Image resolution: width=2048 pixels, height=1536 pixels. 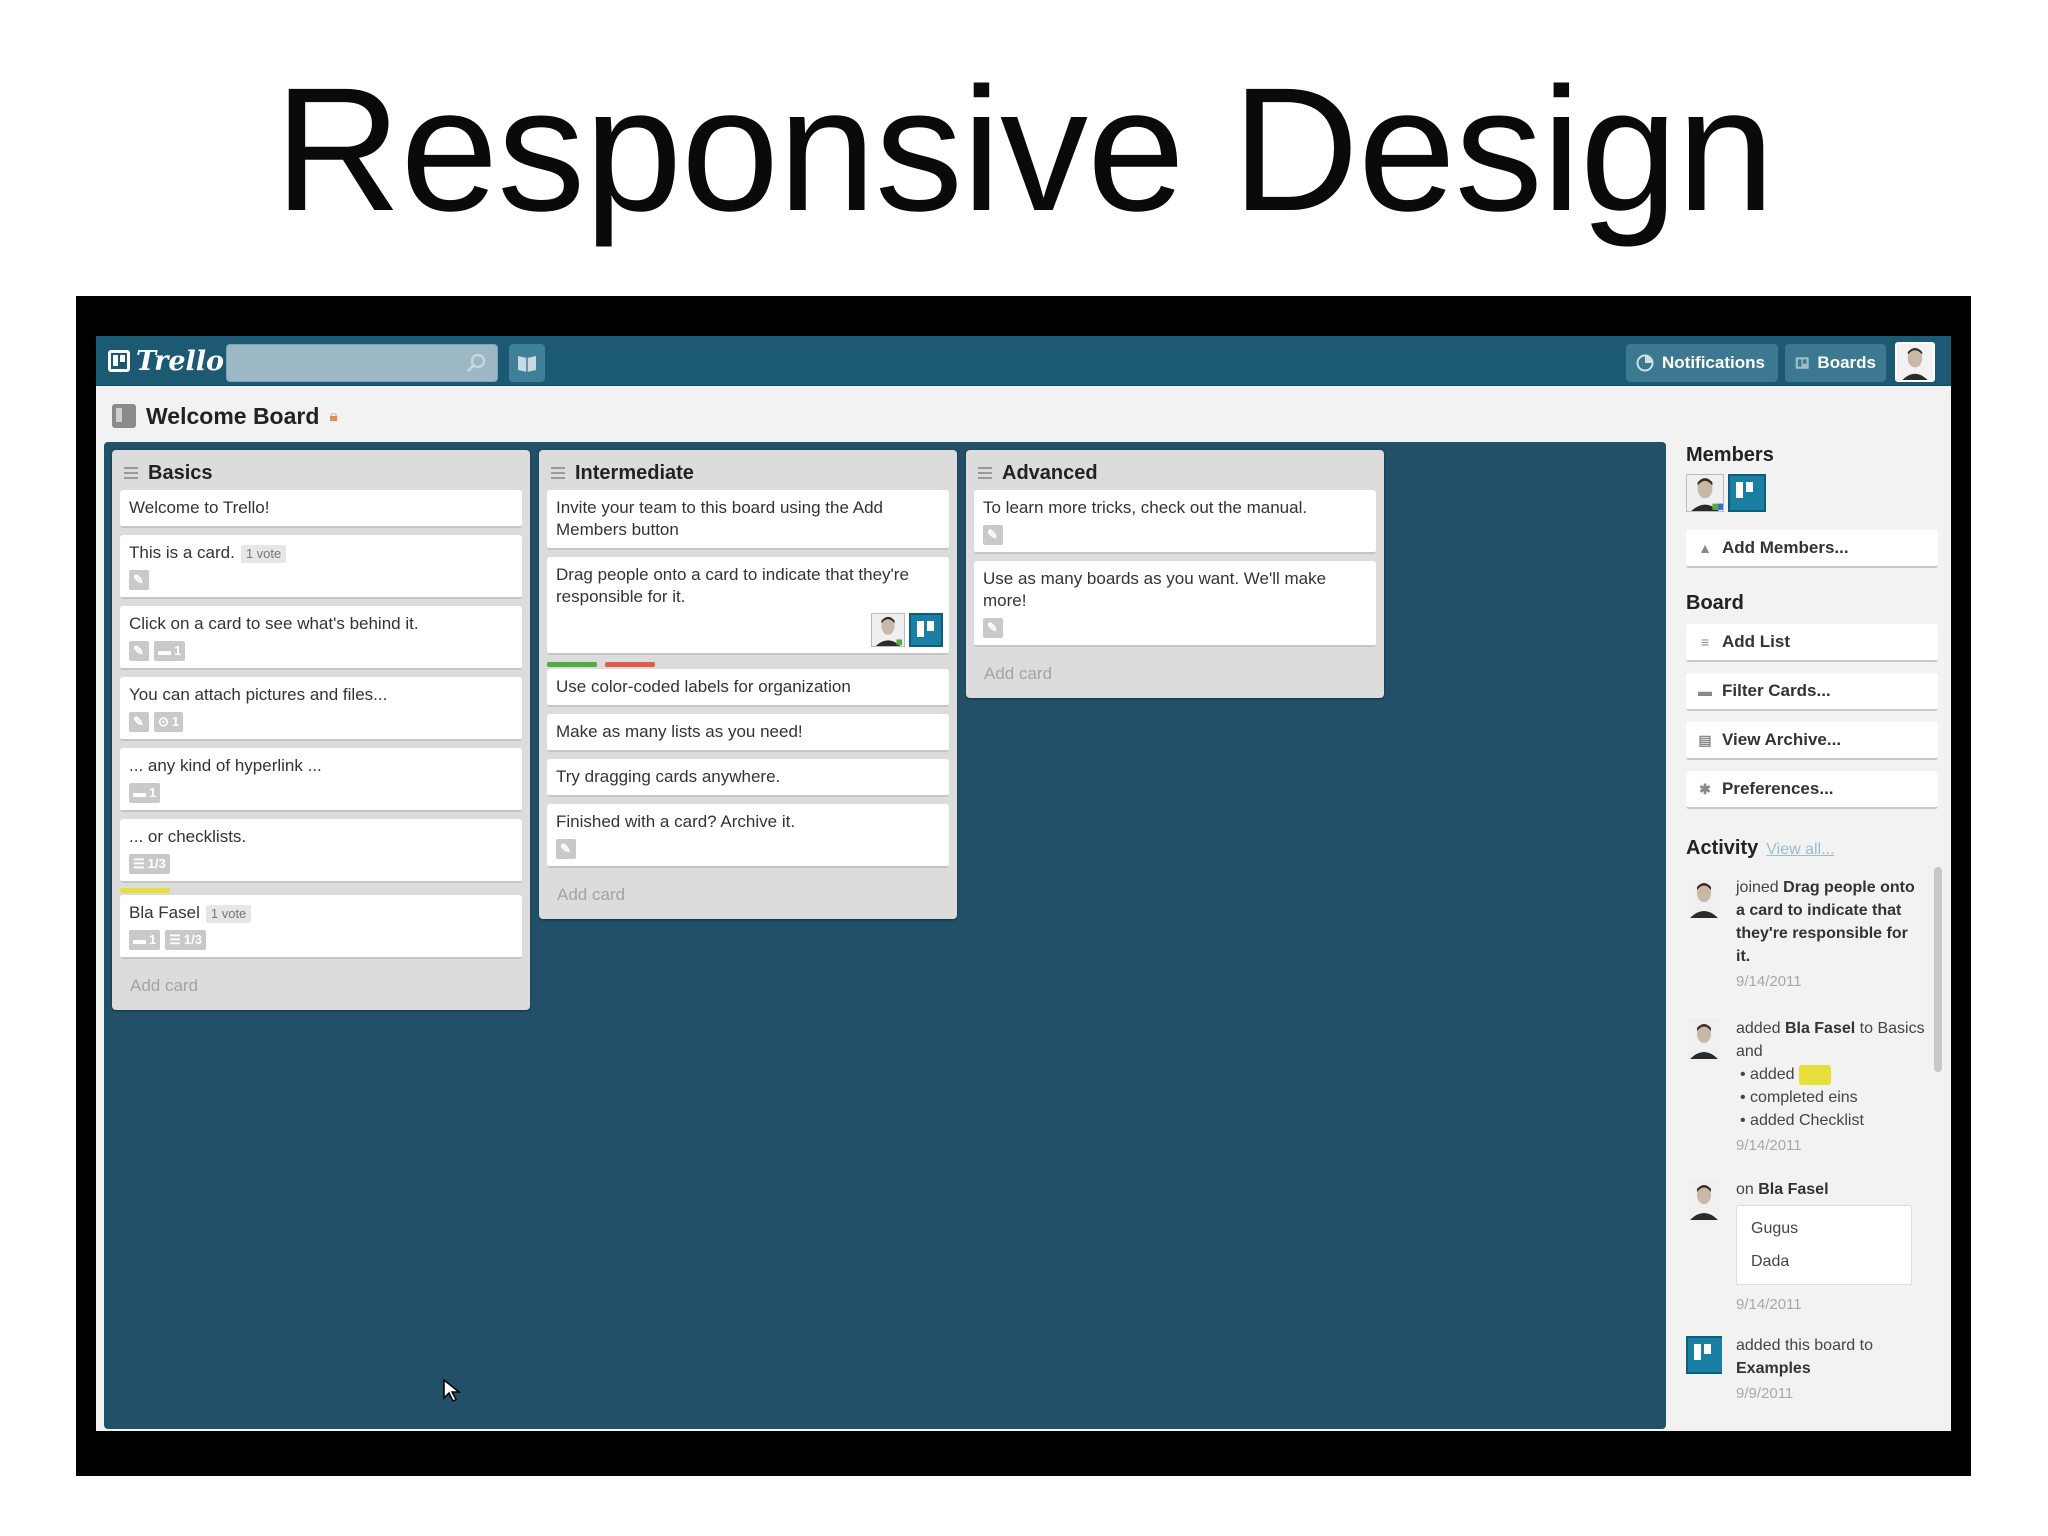 What do you see at coordinates (182, 552) in the screenshot?
I see `card-text: This is a card.` at bounding box center [182, 552].